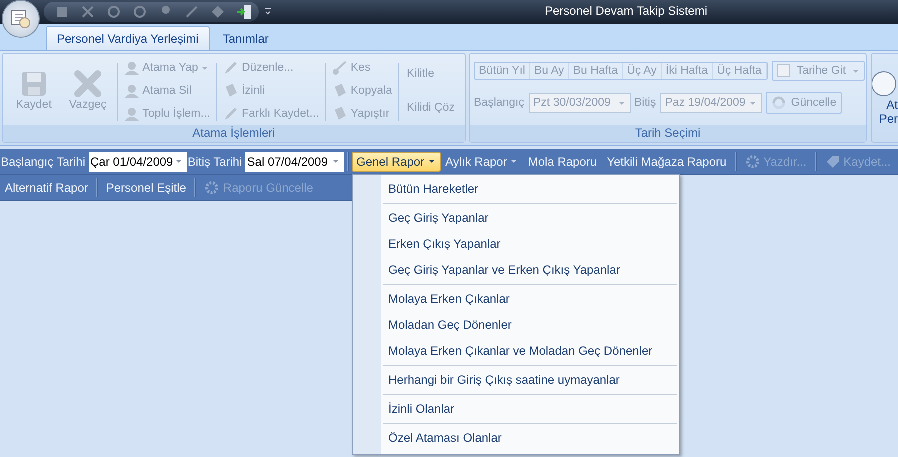  I want to click on menu-item: Moladan Geç Dönenler, so click(515, 325).